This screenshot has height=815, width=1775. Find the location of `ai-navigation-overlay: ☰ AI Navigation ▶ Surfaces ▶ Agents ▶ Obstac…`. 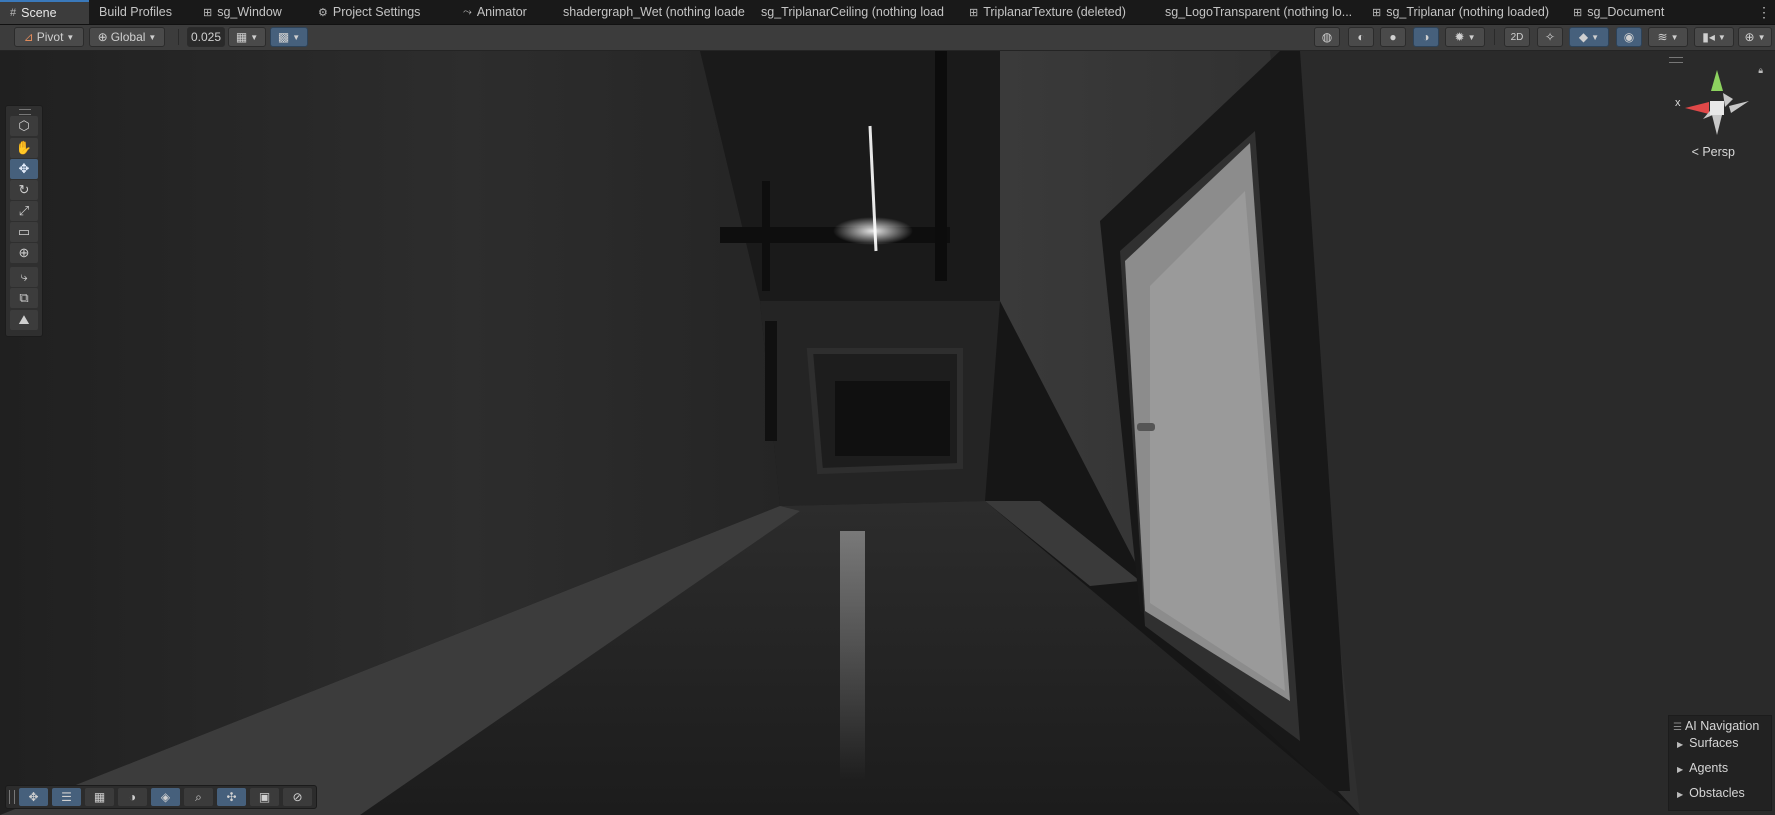

ai-navigation-overlay: ☰ AI Navigation ▶ Surfaces ▶ Agents ▶ Obstac… is located at coordinates (1720, 763).